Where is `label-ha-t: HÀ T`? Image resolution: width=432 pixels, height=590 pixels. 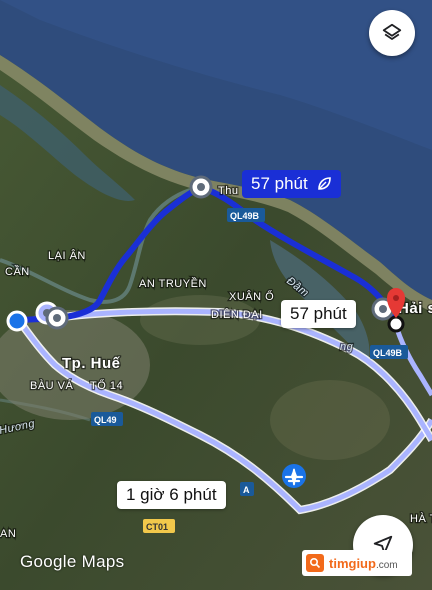
label-ha-t: HÀ T is located at coordinates (421, 518).